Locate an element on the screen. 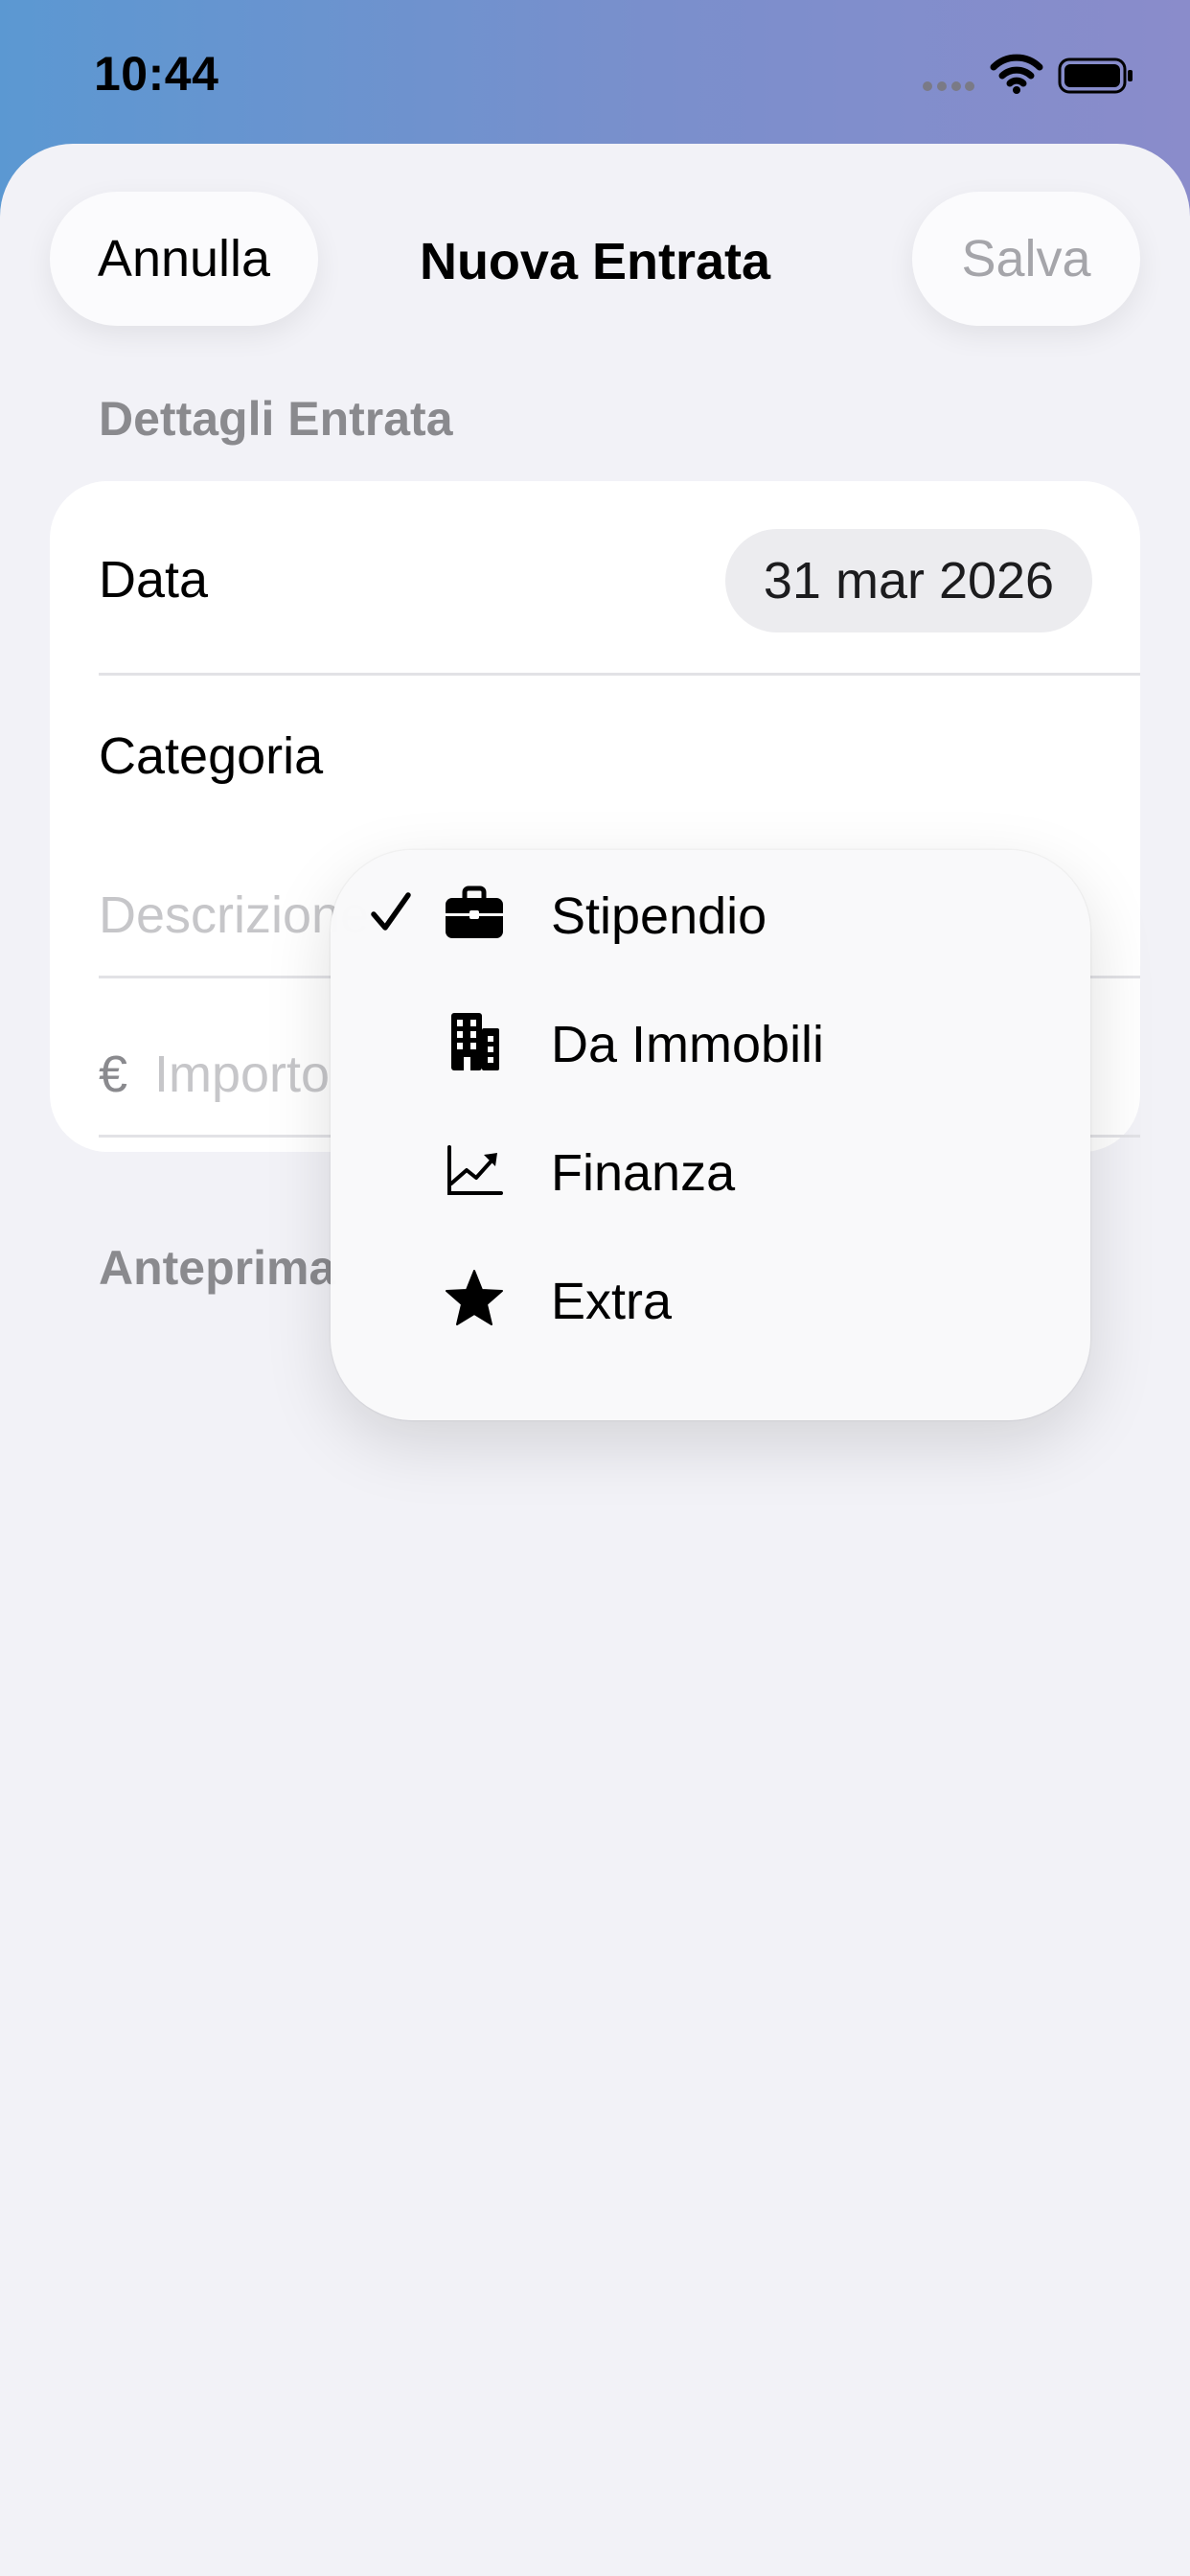 The width and height of the screenshot is (1190, 2576). save-button: Salva is located at coordinates (1026, 259).